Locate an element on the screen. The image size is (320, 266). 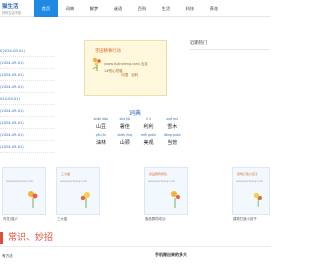
thumbnail-title: 食品群药成功 is located at coordinates (158, 174).